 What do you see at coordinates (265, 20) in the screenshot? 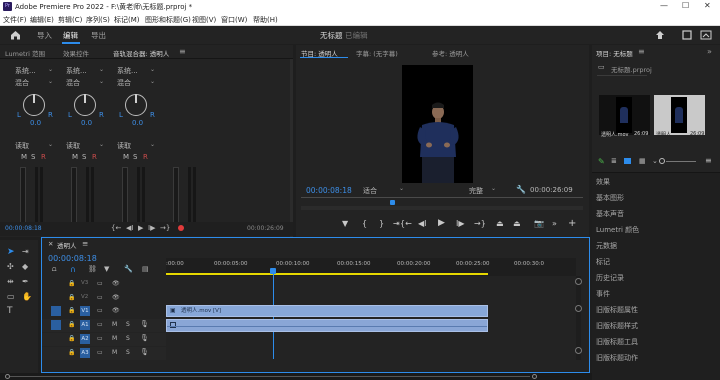
I see `menu-help: 帮助(H)` at bounding box center [265, 20].